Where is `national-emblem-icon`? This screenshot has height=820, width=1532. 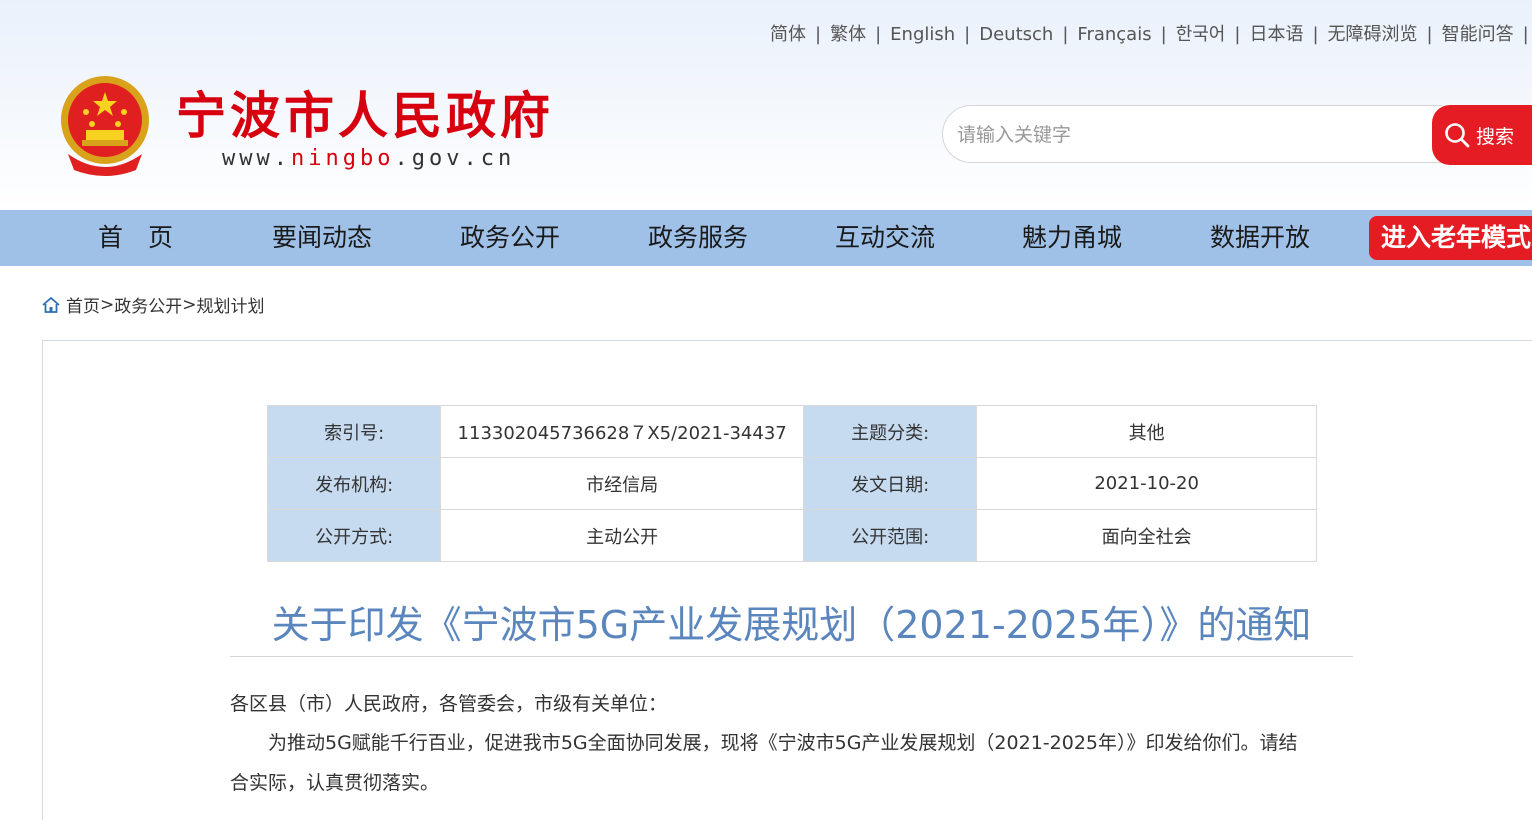
national-emblem-icon is located at coordinates (105, 126).